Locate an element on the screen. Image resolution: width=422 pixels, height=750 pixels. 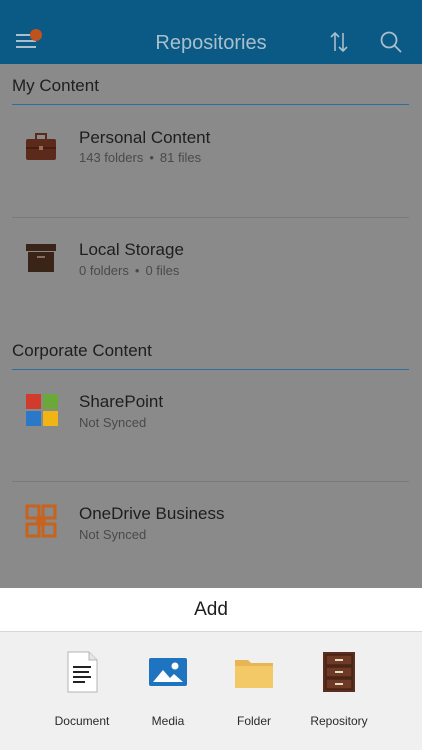
top-bar: Repositories is located at coordinates (211, 32).